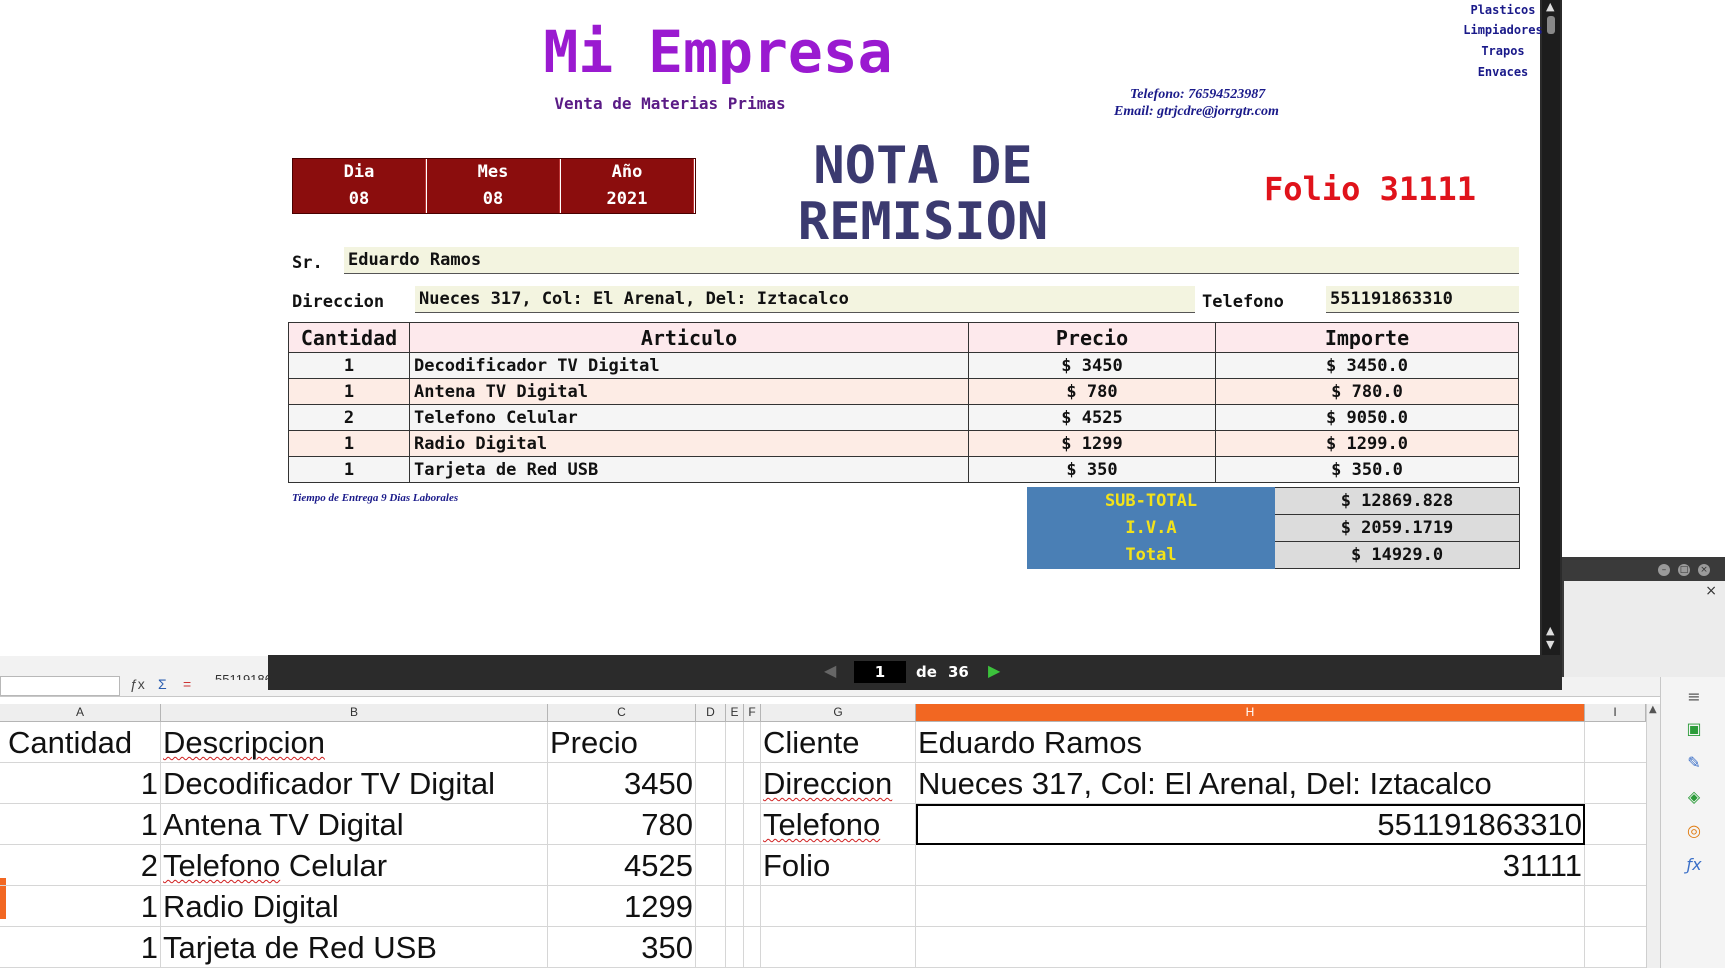 This screenshot has width=1725, height=968. What do you see at coordinates (838, 906) in the screenshot?
I see `cell-g5` at bounding box center [838, 906].